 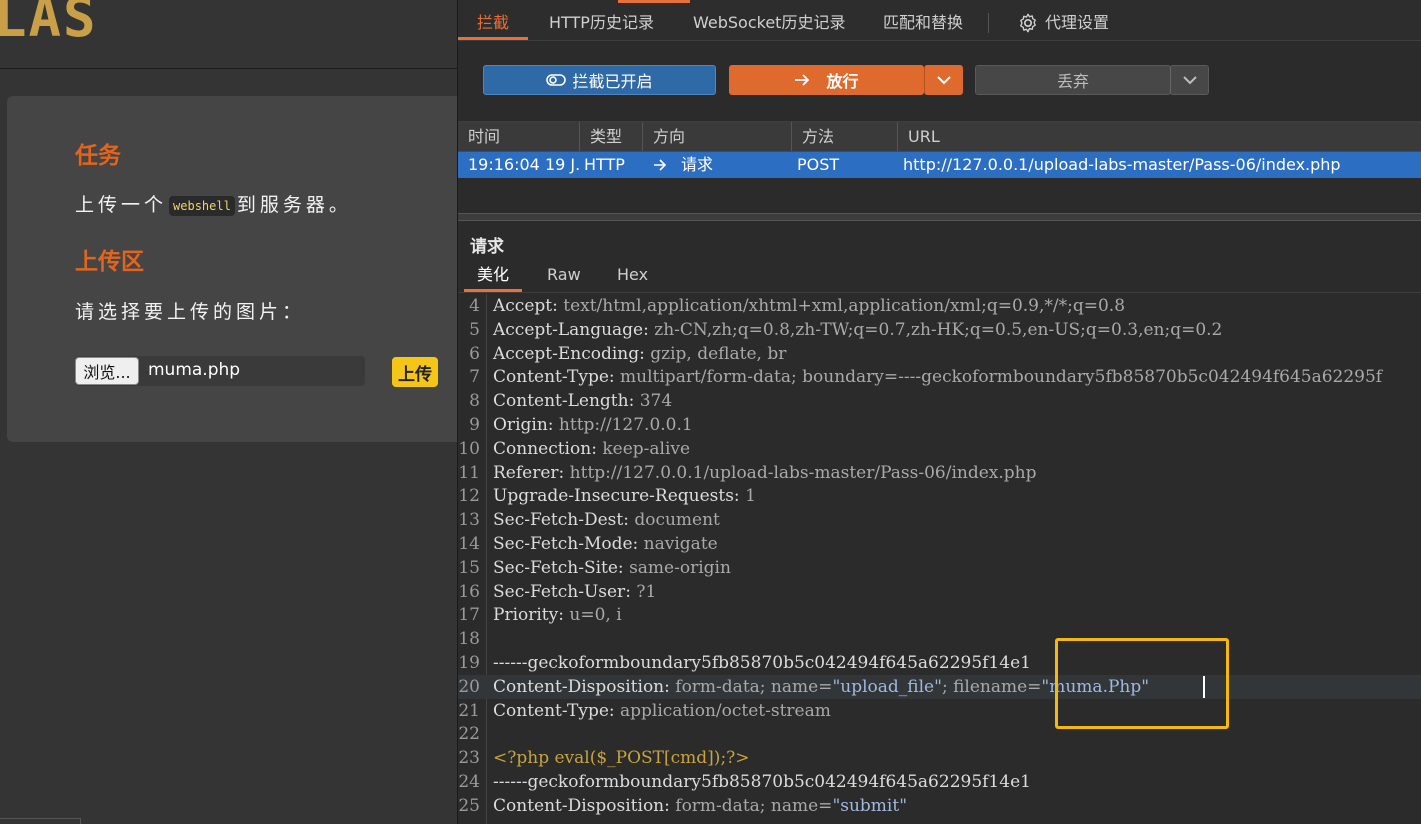 What do you see at coordinates (520, 425) in the screenshot?
I see `header-name: Origin` at bounding box center [520, 425].